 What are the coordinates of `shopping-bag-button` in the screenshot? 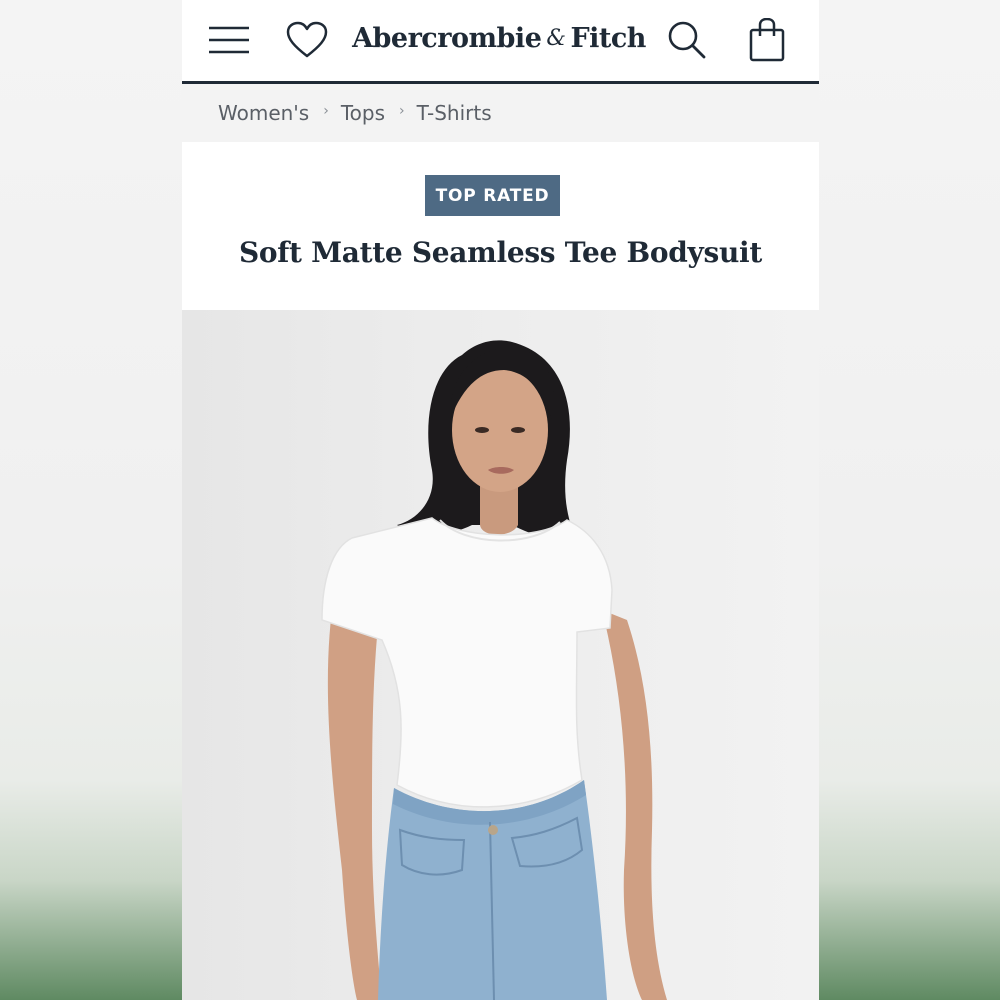 It's located at (767, 40).